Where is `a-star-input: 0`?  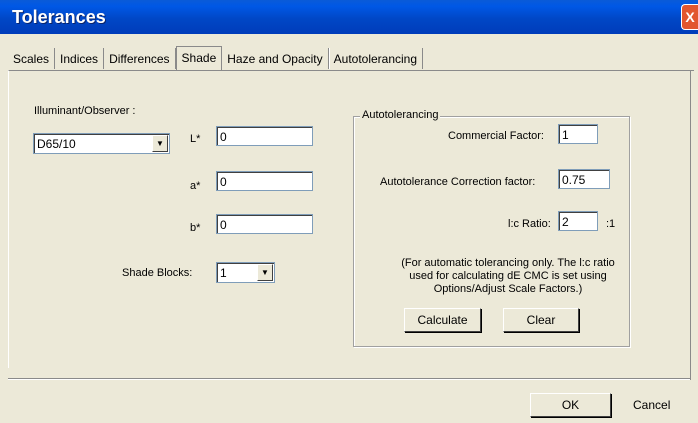 a-star-input: 0 is located at coordinates (264, 181).